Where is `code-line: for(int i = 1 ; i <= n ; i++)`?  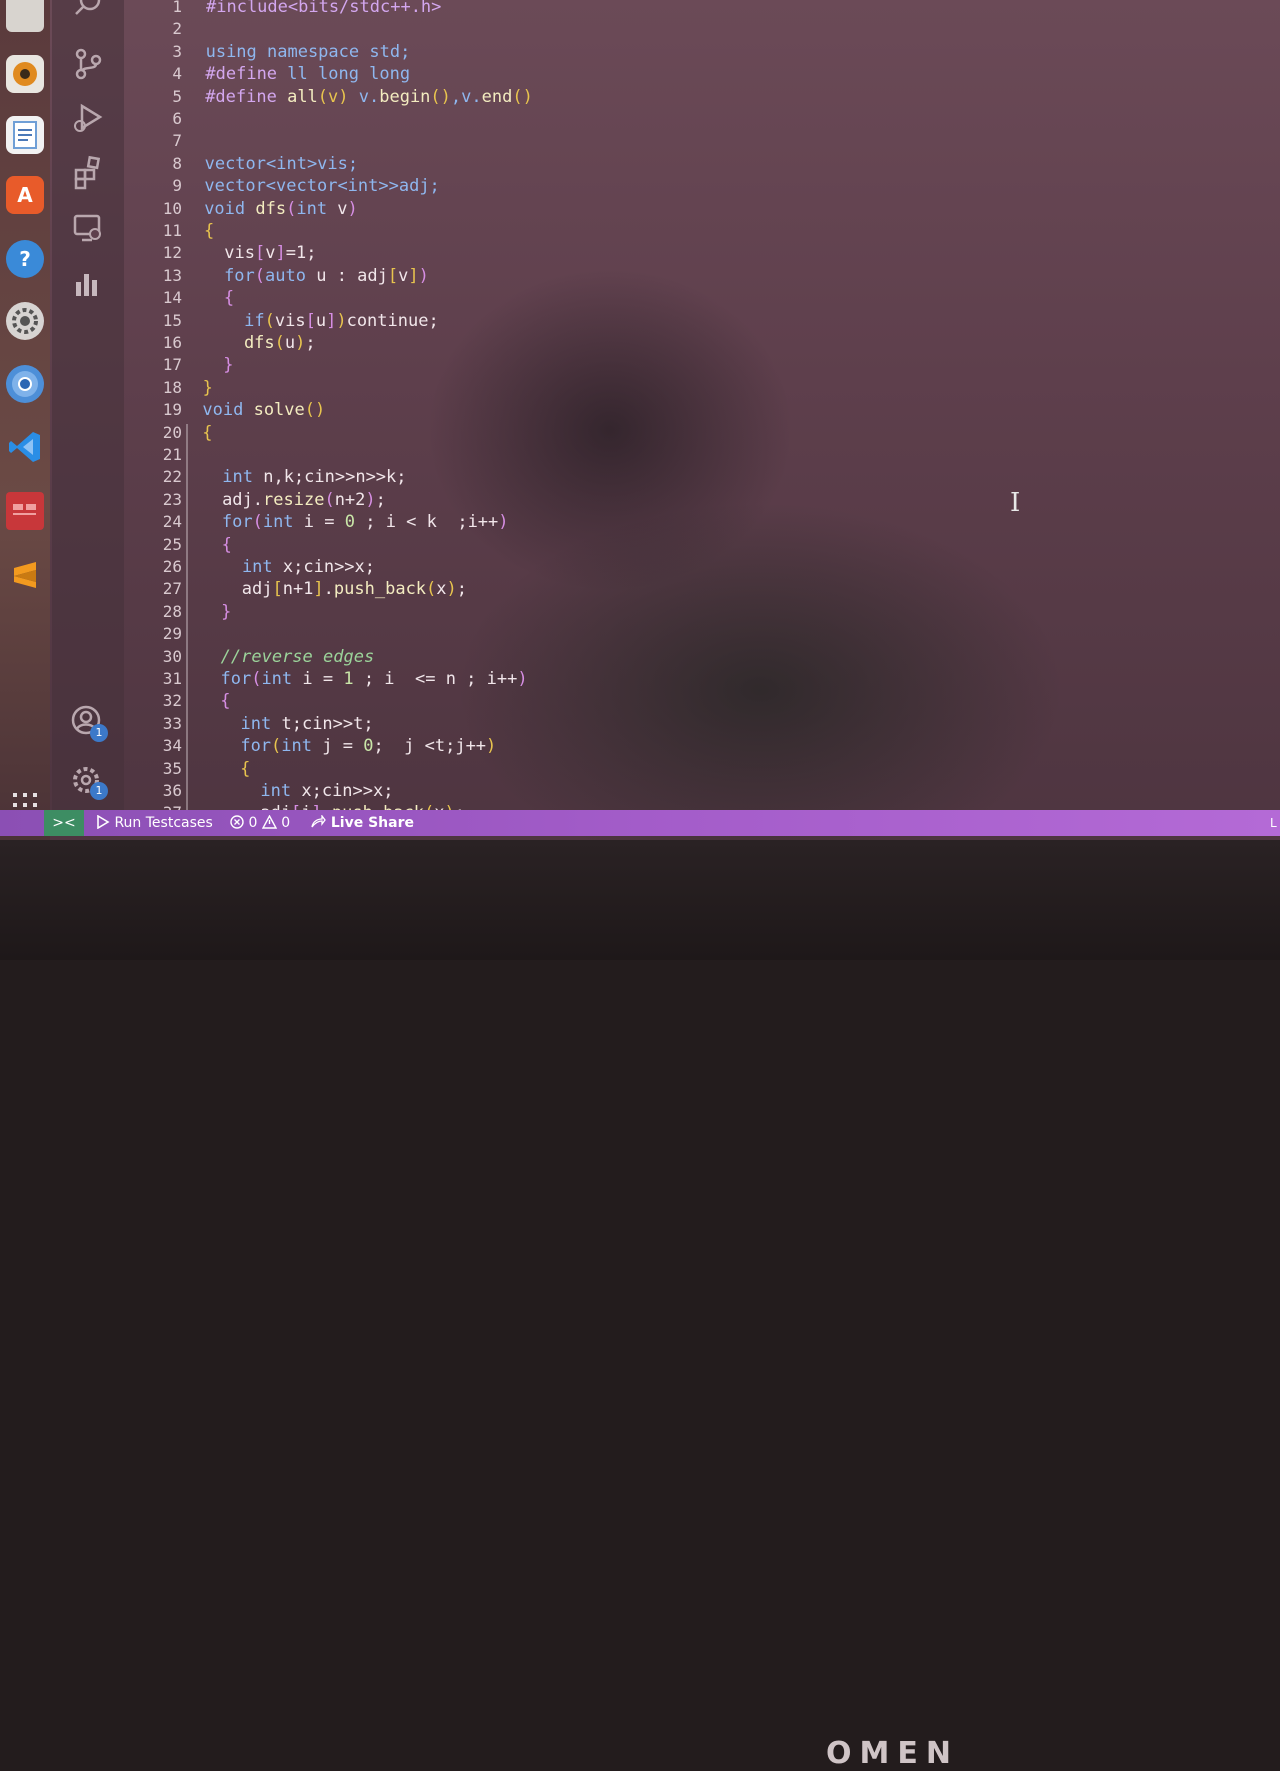
code-line: for(int i = 1 ; i <= n ; i++) is located at coordinates (364, 679).